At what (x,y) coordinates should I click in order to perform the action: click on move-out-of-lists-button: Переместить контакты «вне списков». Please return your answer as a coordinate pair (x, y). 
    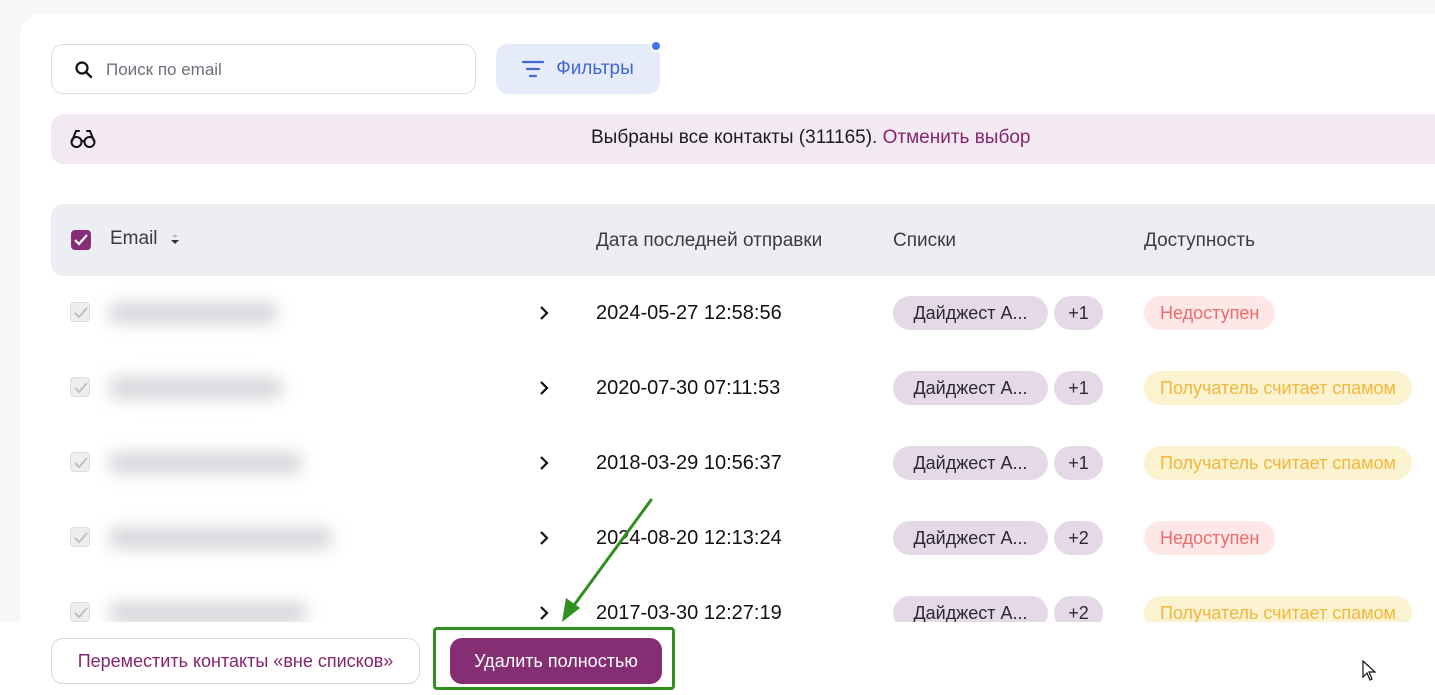
    Looking at the image, I should click on (235, 661).